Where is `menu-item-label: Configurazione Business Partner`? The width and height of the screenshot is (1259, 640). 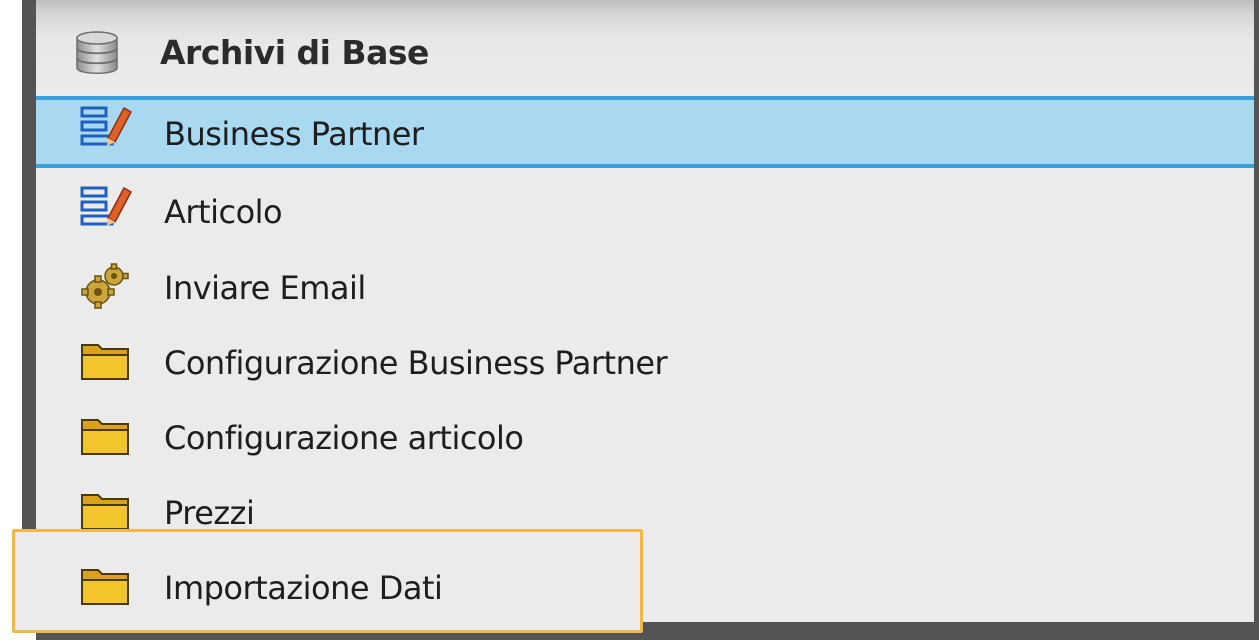 menu-item-label: Configurazione Business Partner is located at coordinates (416, 363).